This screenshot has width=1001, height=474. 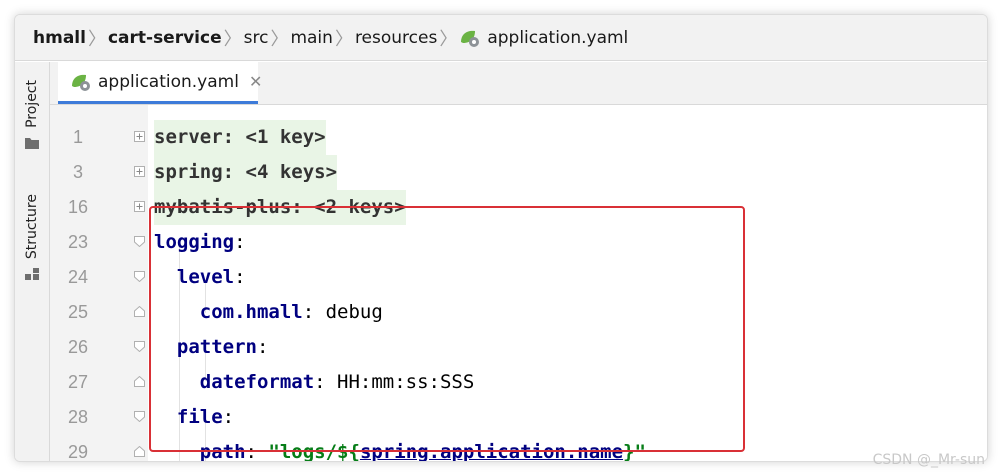 I want to click on folder-icon, so click(x=32, y=143).